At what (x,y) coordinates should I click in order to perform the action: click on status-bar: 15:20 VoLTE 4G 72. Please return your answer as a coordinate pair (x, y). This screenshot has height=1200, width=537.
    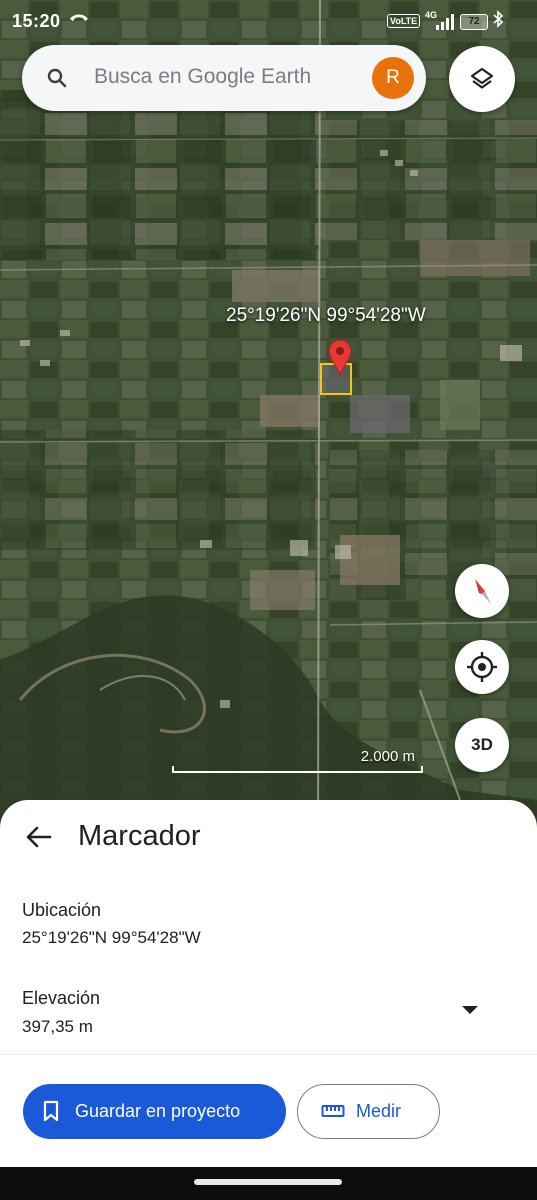
    Looking at the image, I should click on (268, 22).